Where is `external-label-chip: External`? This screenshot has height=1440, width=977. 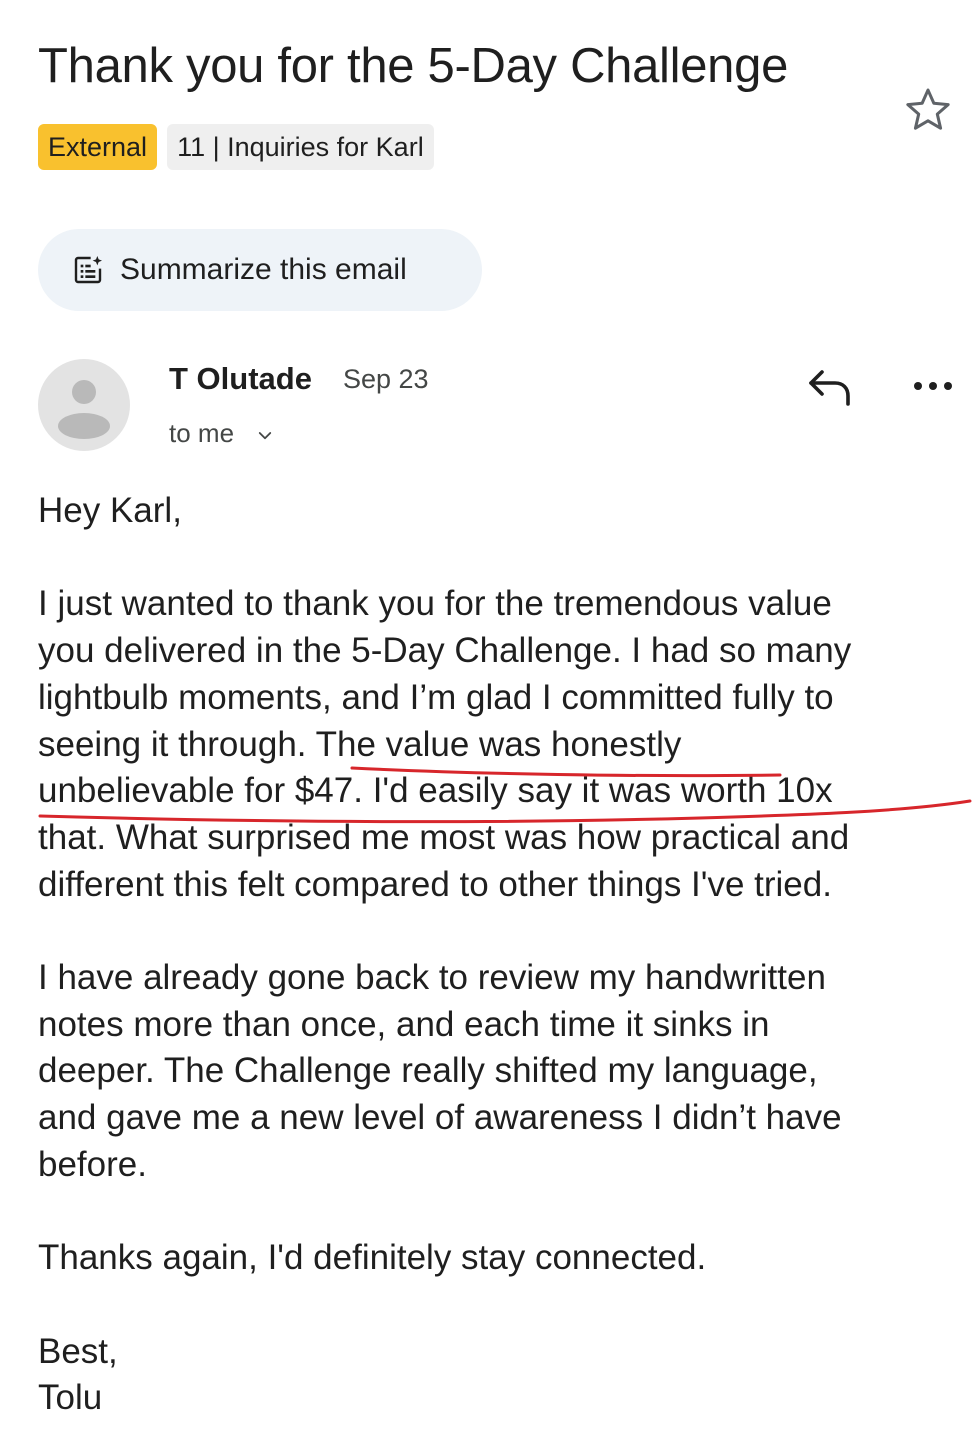 external-label-chip: External is located at coordinates (98, 147).